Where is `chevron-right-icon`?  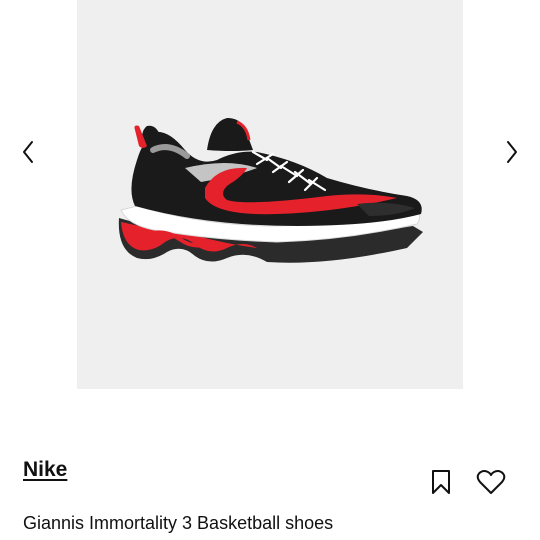
chevron-right-icon is located at coordinates (512, 152).